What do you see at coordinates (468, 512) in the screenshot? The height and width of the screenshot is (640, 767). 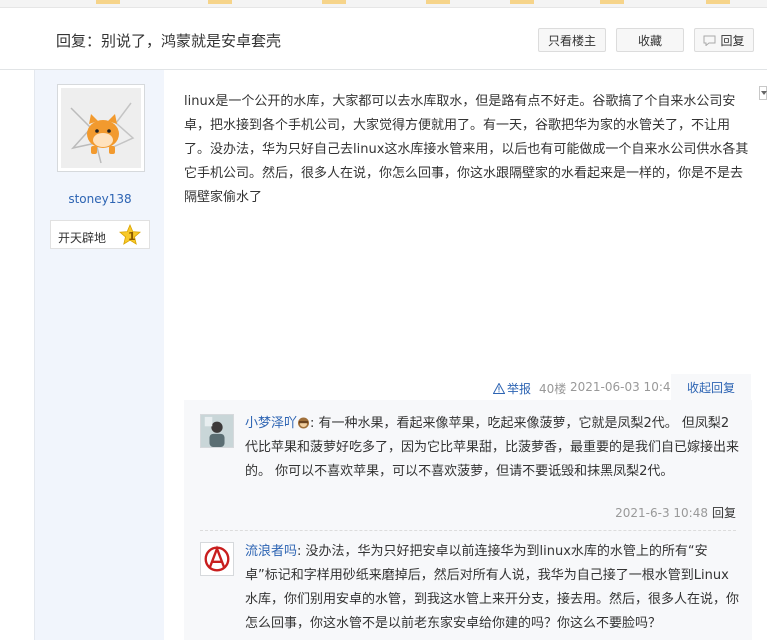 I see `reply-meta: 2021-6-3 10:48 回复` at bounding box center [468, 512].